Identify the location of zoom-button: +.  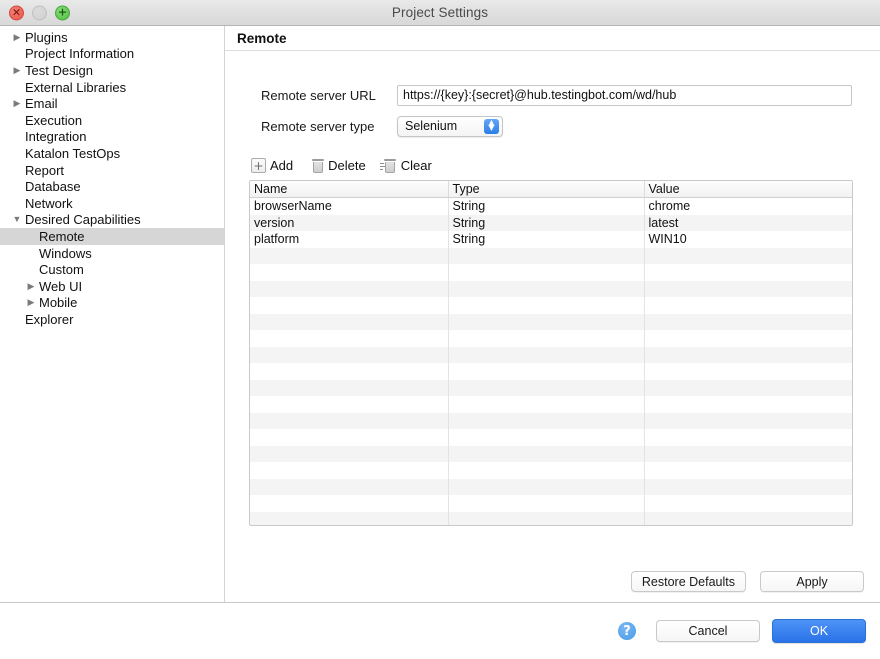
(62, 12).